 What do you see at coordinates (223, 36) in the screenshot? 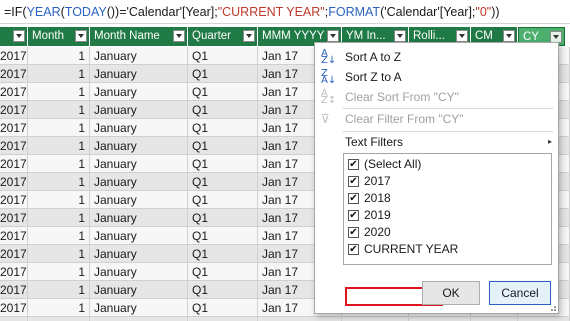
I see `column-header-quarter: Quarter` at bounding box center [223, 36].